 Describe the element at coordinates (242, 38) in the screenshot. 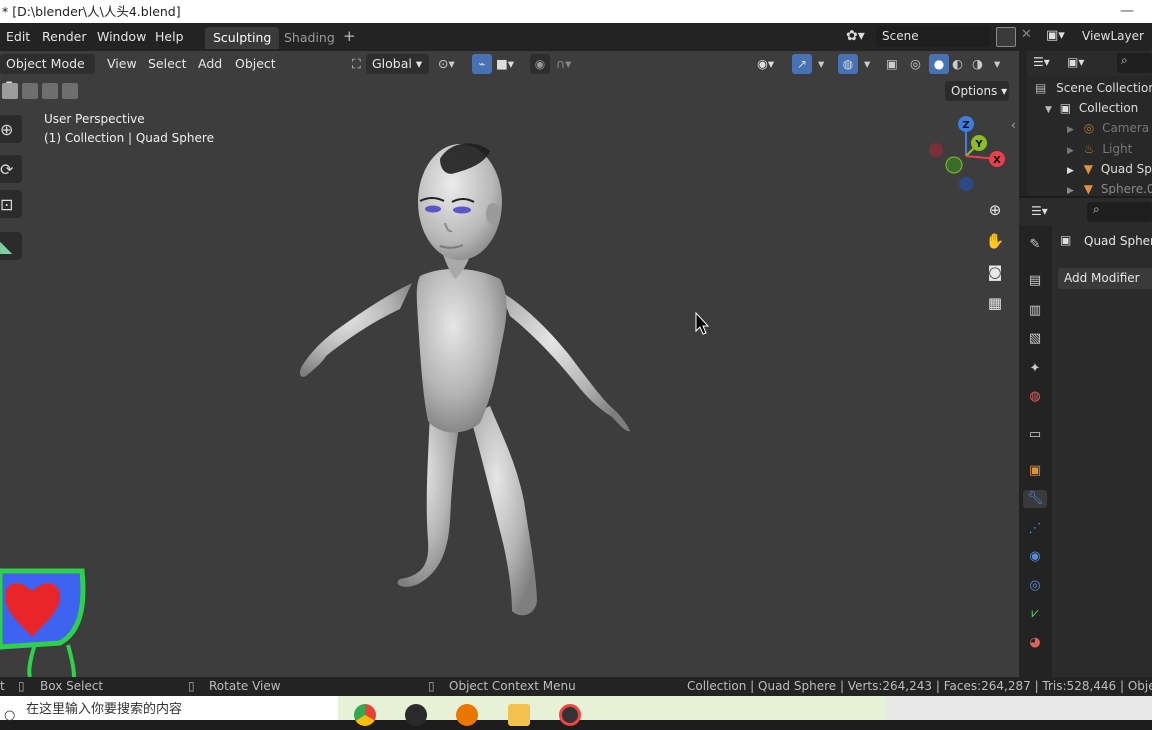

I see `tab-sculpting: Sculpting` at that location.